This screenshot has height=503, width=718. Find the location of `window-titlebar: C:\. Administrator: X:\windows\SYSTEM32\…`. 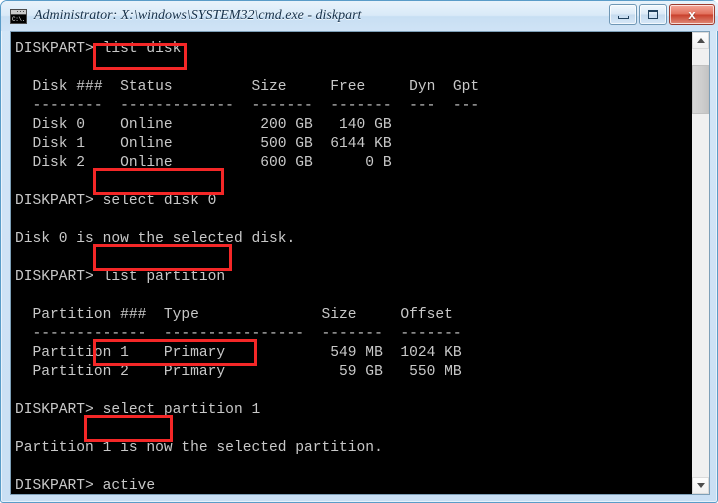

window-titlebar: C:\. Administrator: X:\windows\SYSTEM32\… is located at coordinates (359, 16).